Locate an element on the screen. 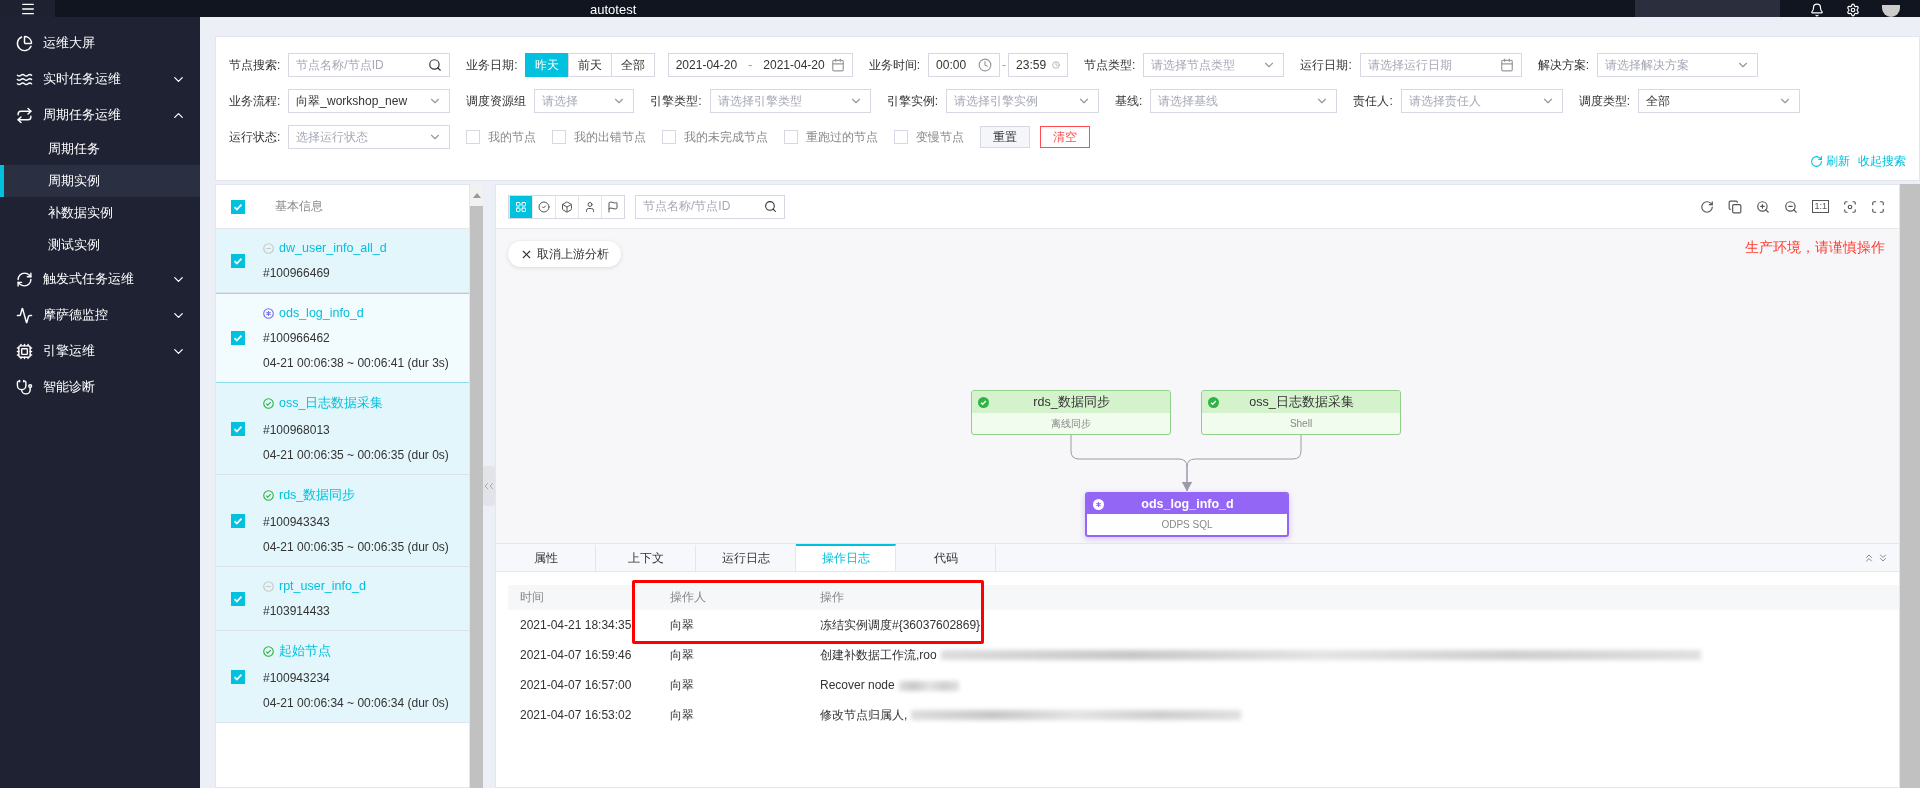  column-header: 操作人 is located at coordinates (688, 597).